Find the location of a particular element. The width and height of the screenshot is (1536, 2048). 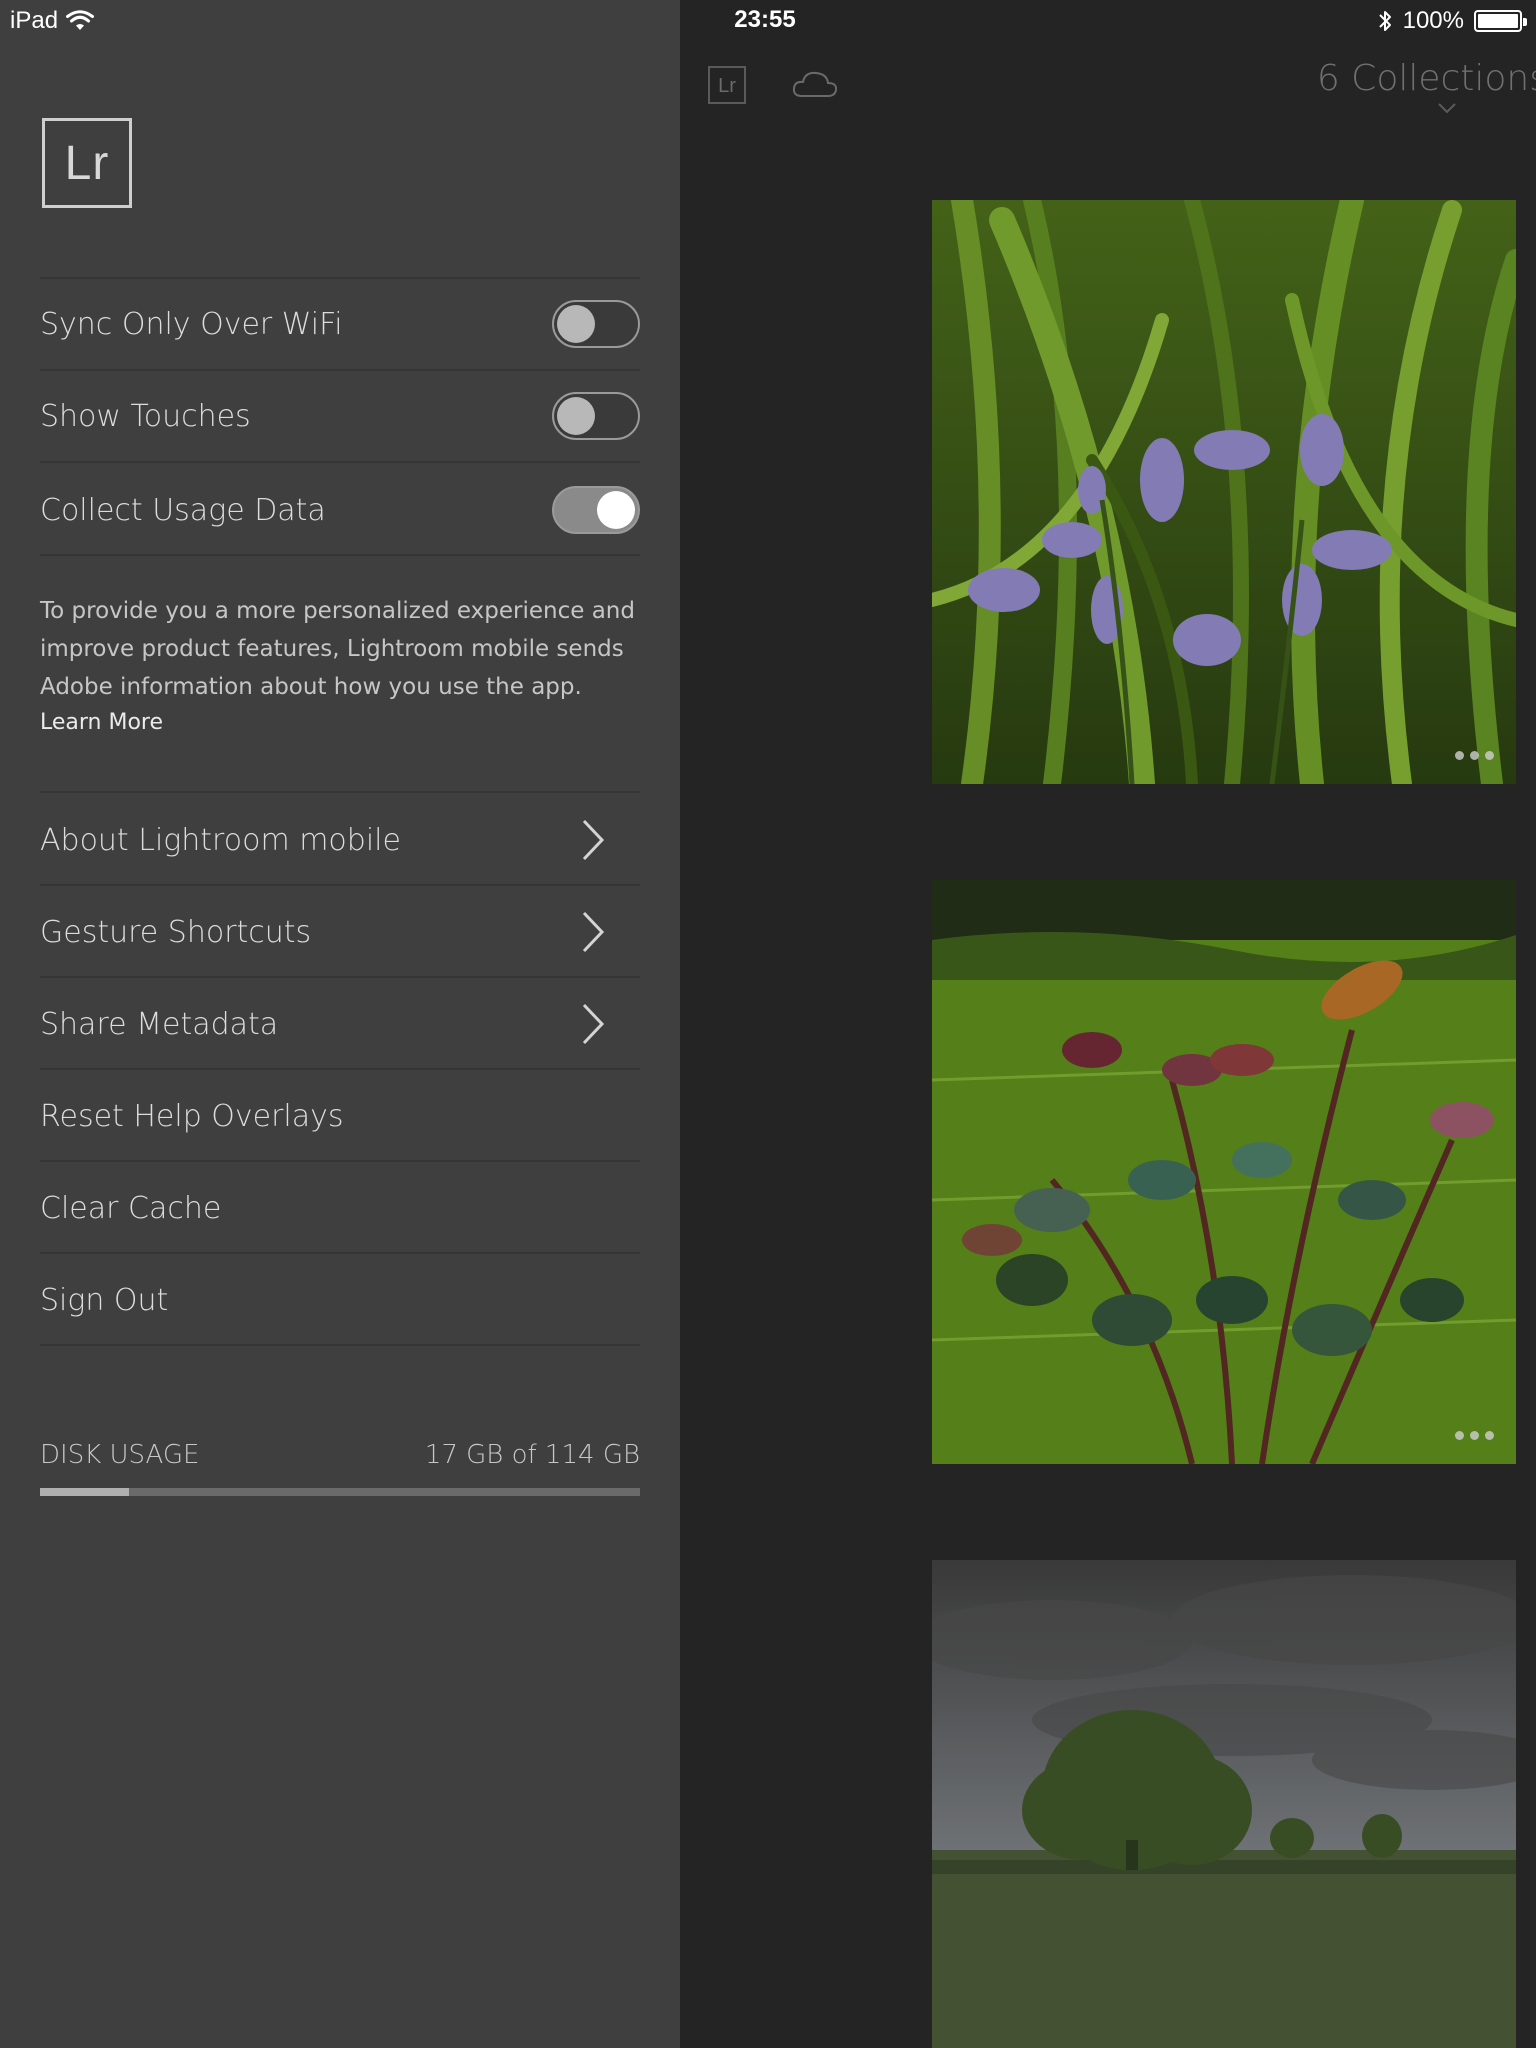

nav-item-label: Gesture Shortcuts is located at coordinates (176, 932).